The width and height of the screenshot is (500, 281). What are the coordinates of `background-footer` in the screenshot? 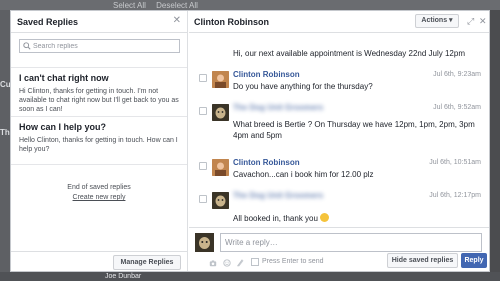 It's located at (250, 276).